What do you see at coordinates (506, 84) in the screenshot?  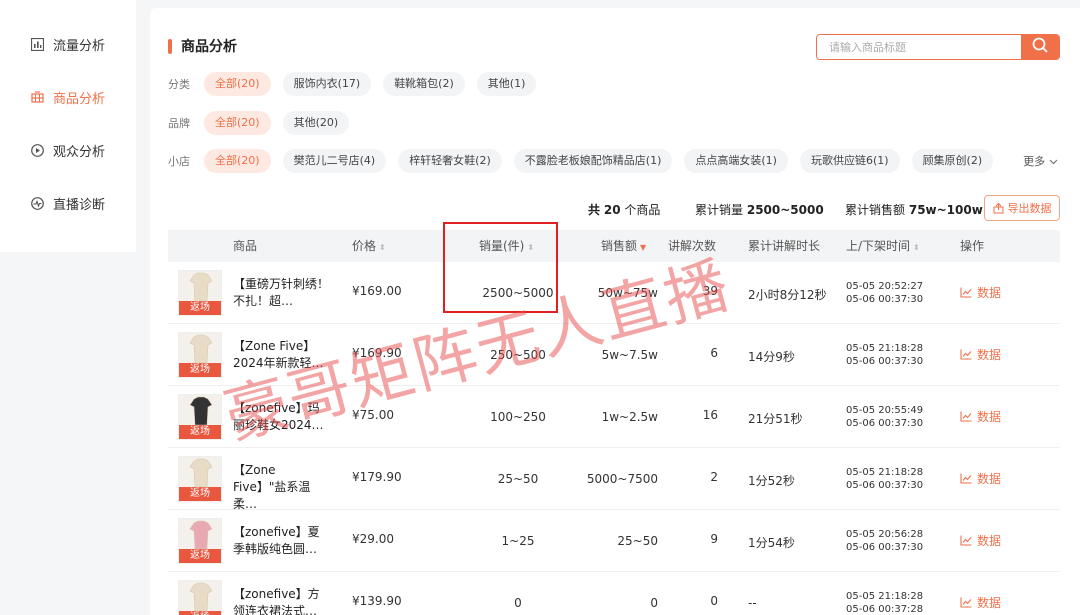 I see `chip-category-other: 其他(1)` at bounding box center [506, 84].